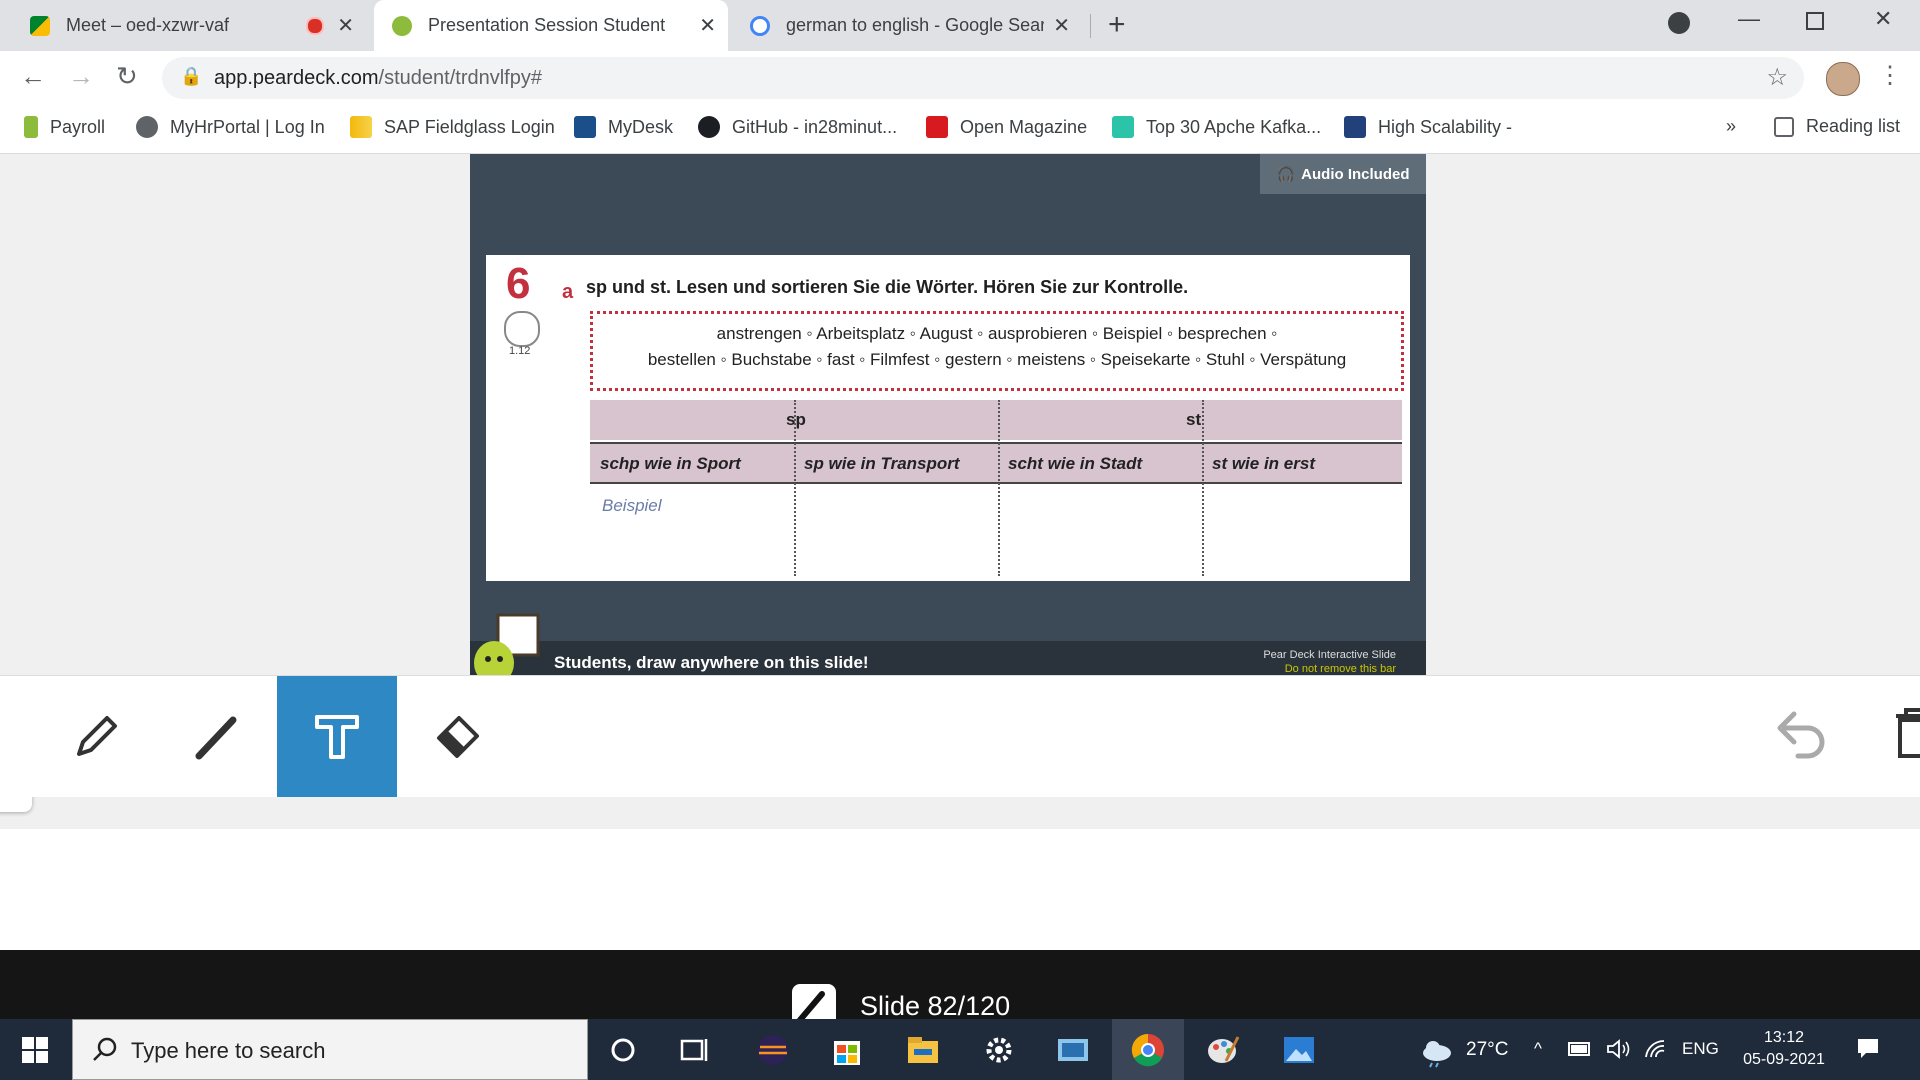  I want to click on eraser-tool, so click(458, 736).